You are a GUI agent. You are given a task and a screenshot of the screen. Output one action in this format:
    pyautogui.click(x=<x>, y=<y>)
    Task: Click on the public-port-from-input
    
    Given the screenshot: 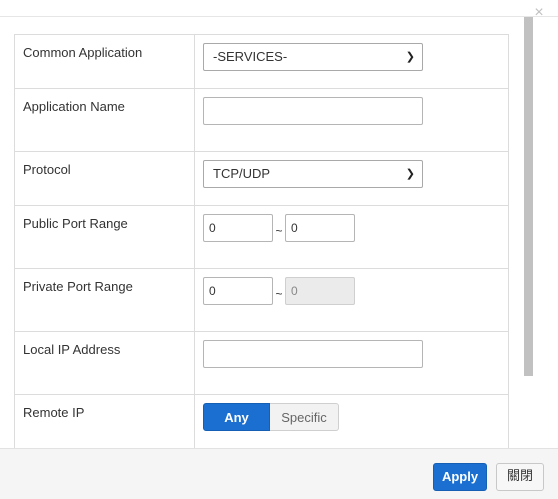 What is the action you would take?
    pyautogui.click(x=238, y=228)
    